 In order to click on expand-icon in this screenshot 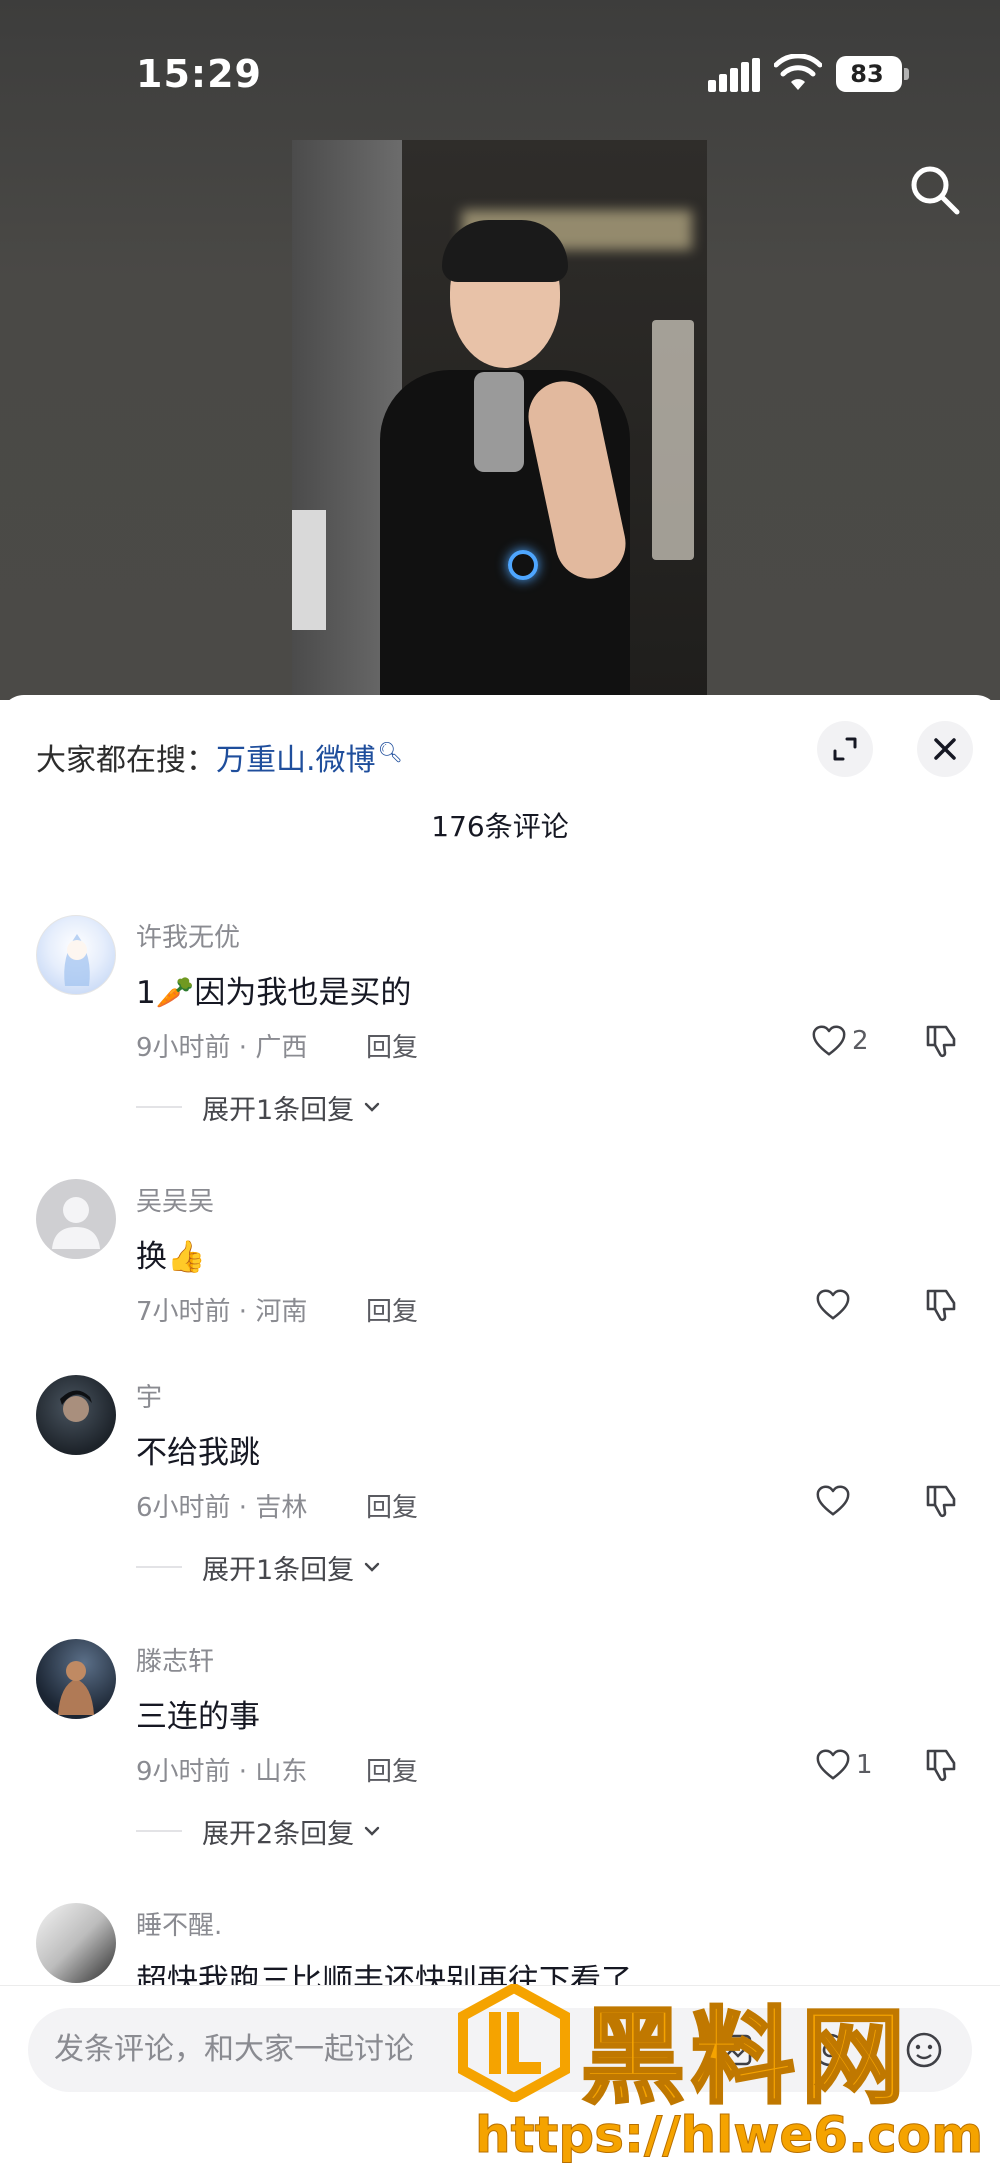, I will do `click(845, 749)`.